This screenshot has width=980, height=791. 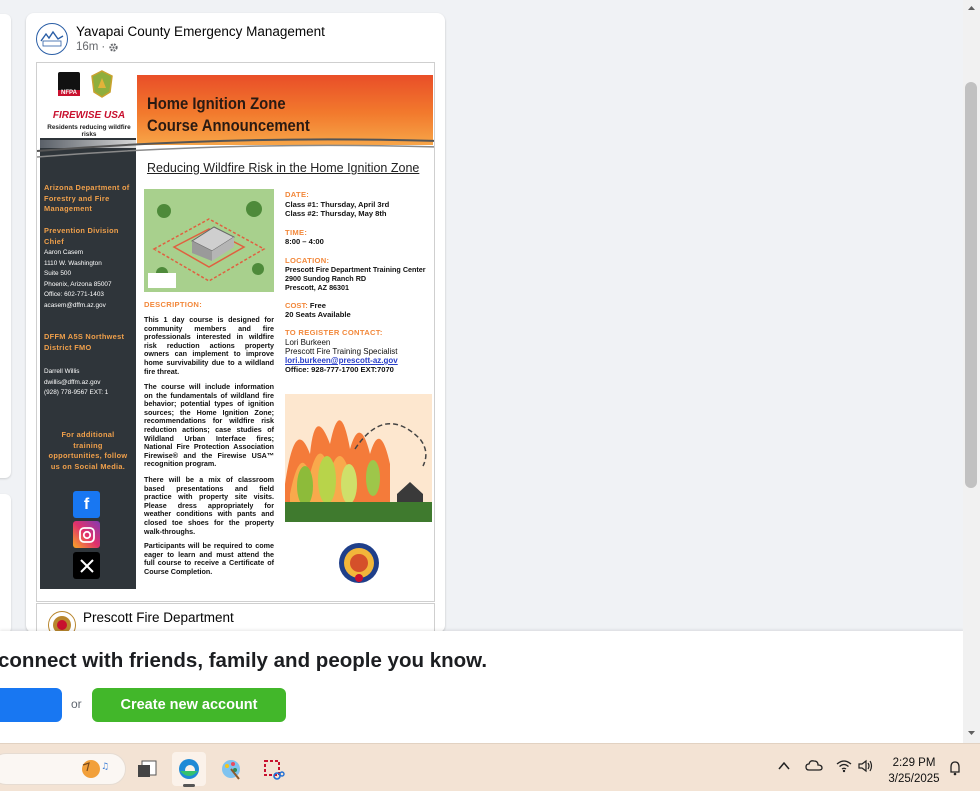 I want to click on notifications-icon, so click(x=955, y=768).